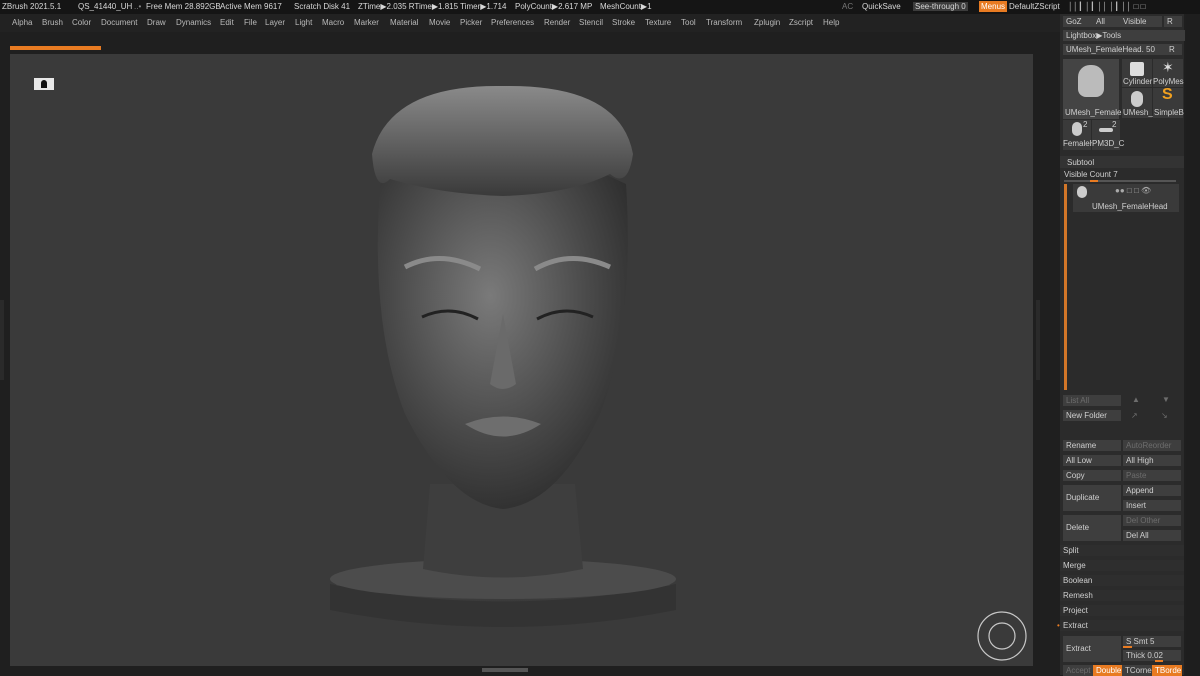  Describe the element at coordinates (767, 22) in the screenshot. I see `menu-item-zplugin: Zplugin` at that location.